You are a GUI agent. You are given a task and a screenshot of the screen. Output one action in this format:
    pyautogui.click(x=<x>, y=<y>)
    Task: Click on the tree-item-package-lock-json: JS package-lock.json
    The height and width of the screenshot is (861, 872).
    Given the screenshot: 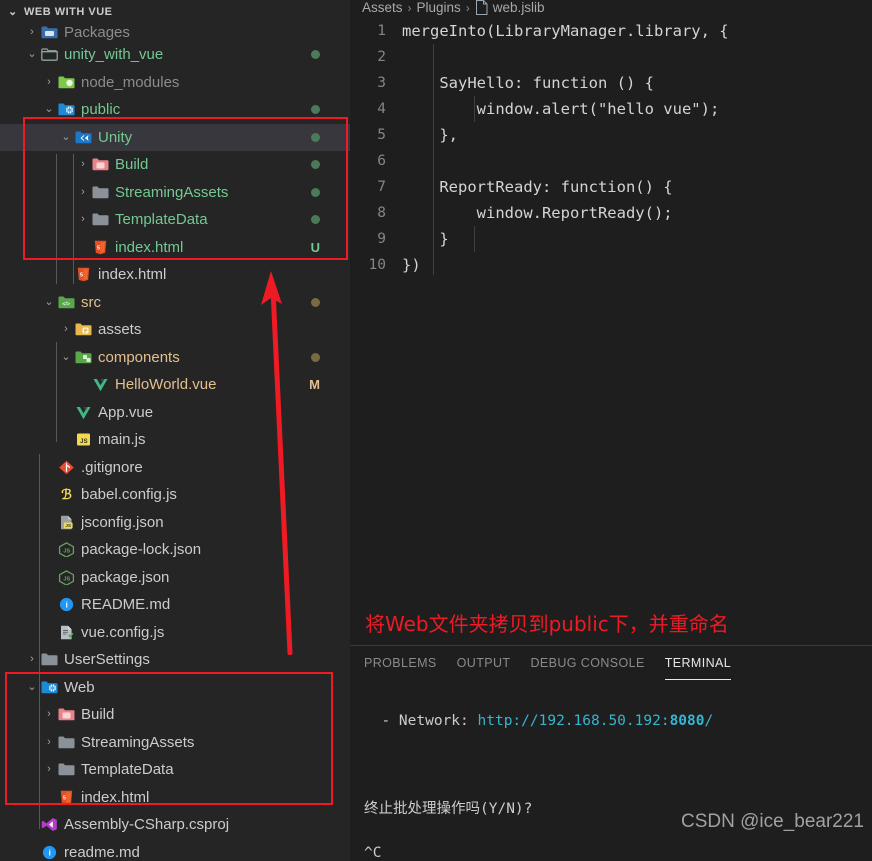 What is the action you would take?
    pyautogui.click(x=175, y=550)
    